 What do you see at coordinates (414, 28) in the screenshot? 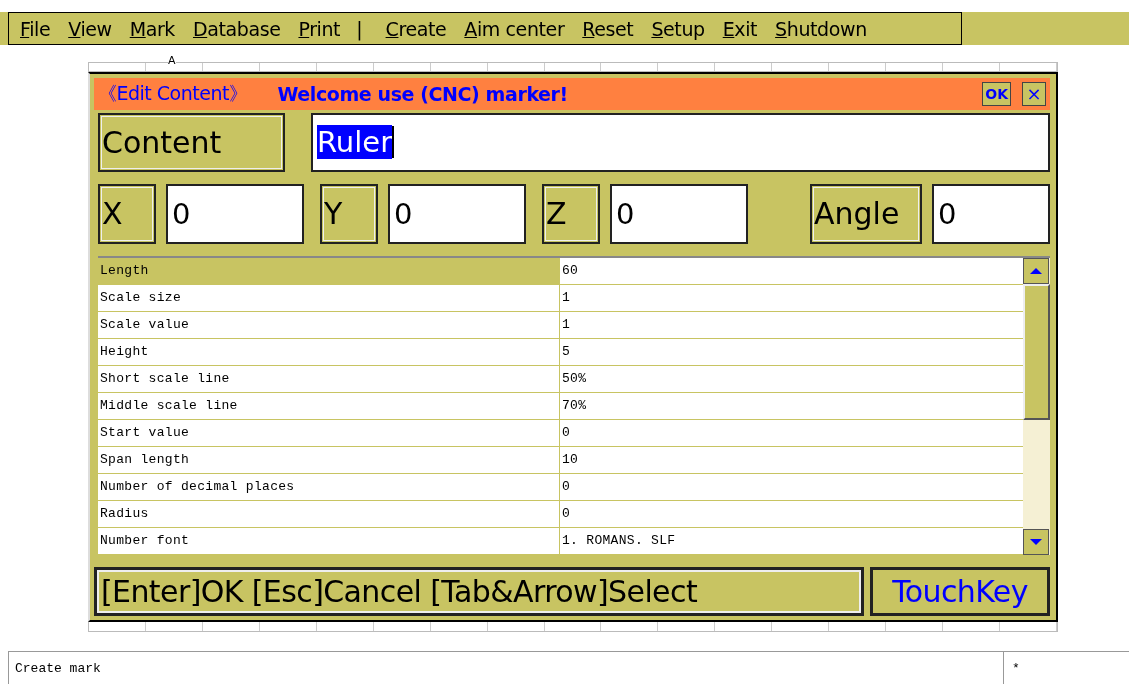
I see `menu-item: Create` at bounding box center [414, 28].